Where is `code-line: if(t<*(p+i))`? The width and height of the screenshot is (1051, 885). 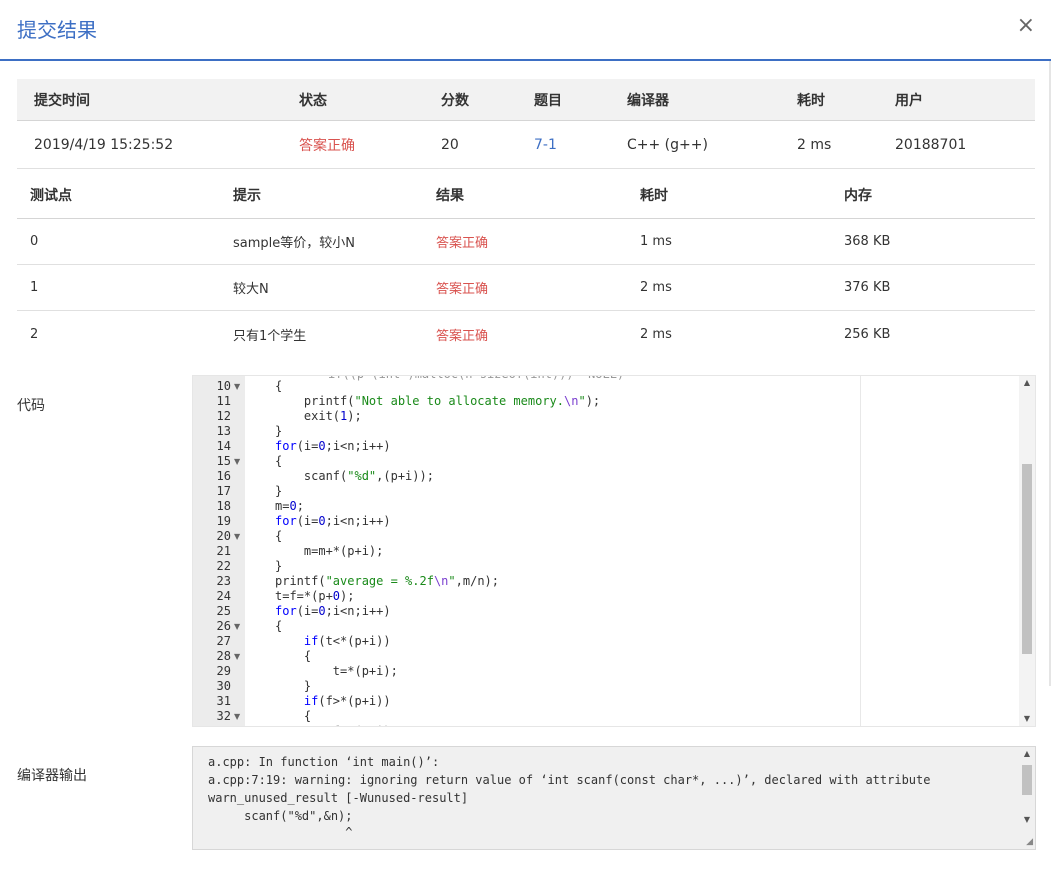
code-line: if(t<*(p+i)) is located at coordinates (347, 641).